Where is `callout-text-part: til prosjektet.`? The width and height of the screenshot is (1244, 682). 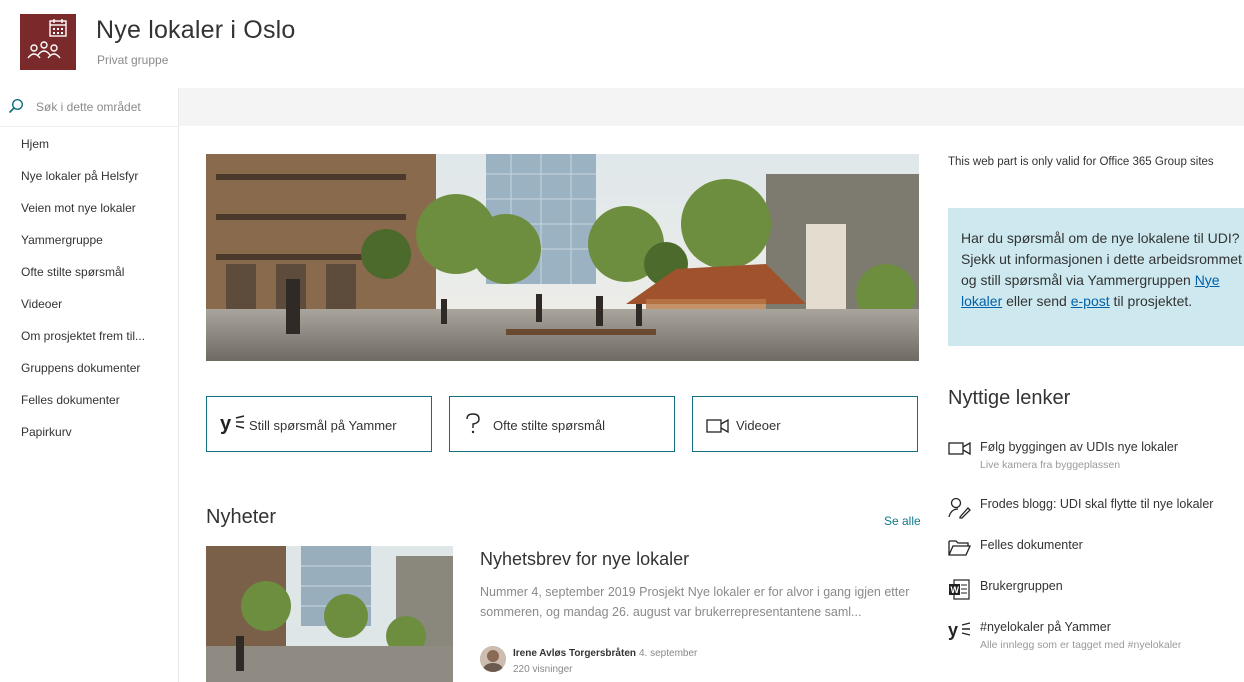
callout-text-part: til prosjektet. is located at coordinates (1151, 301).